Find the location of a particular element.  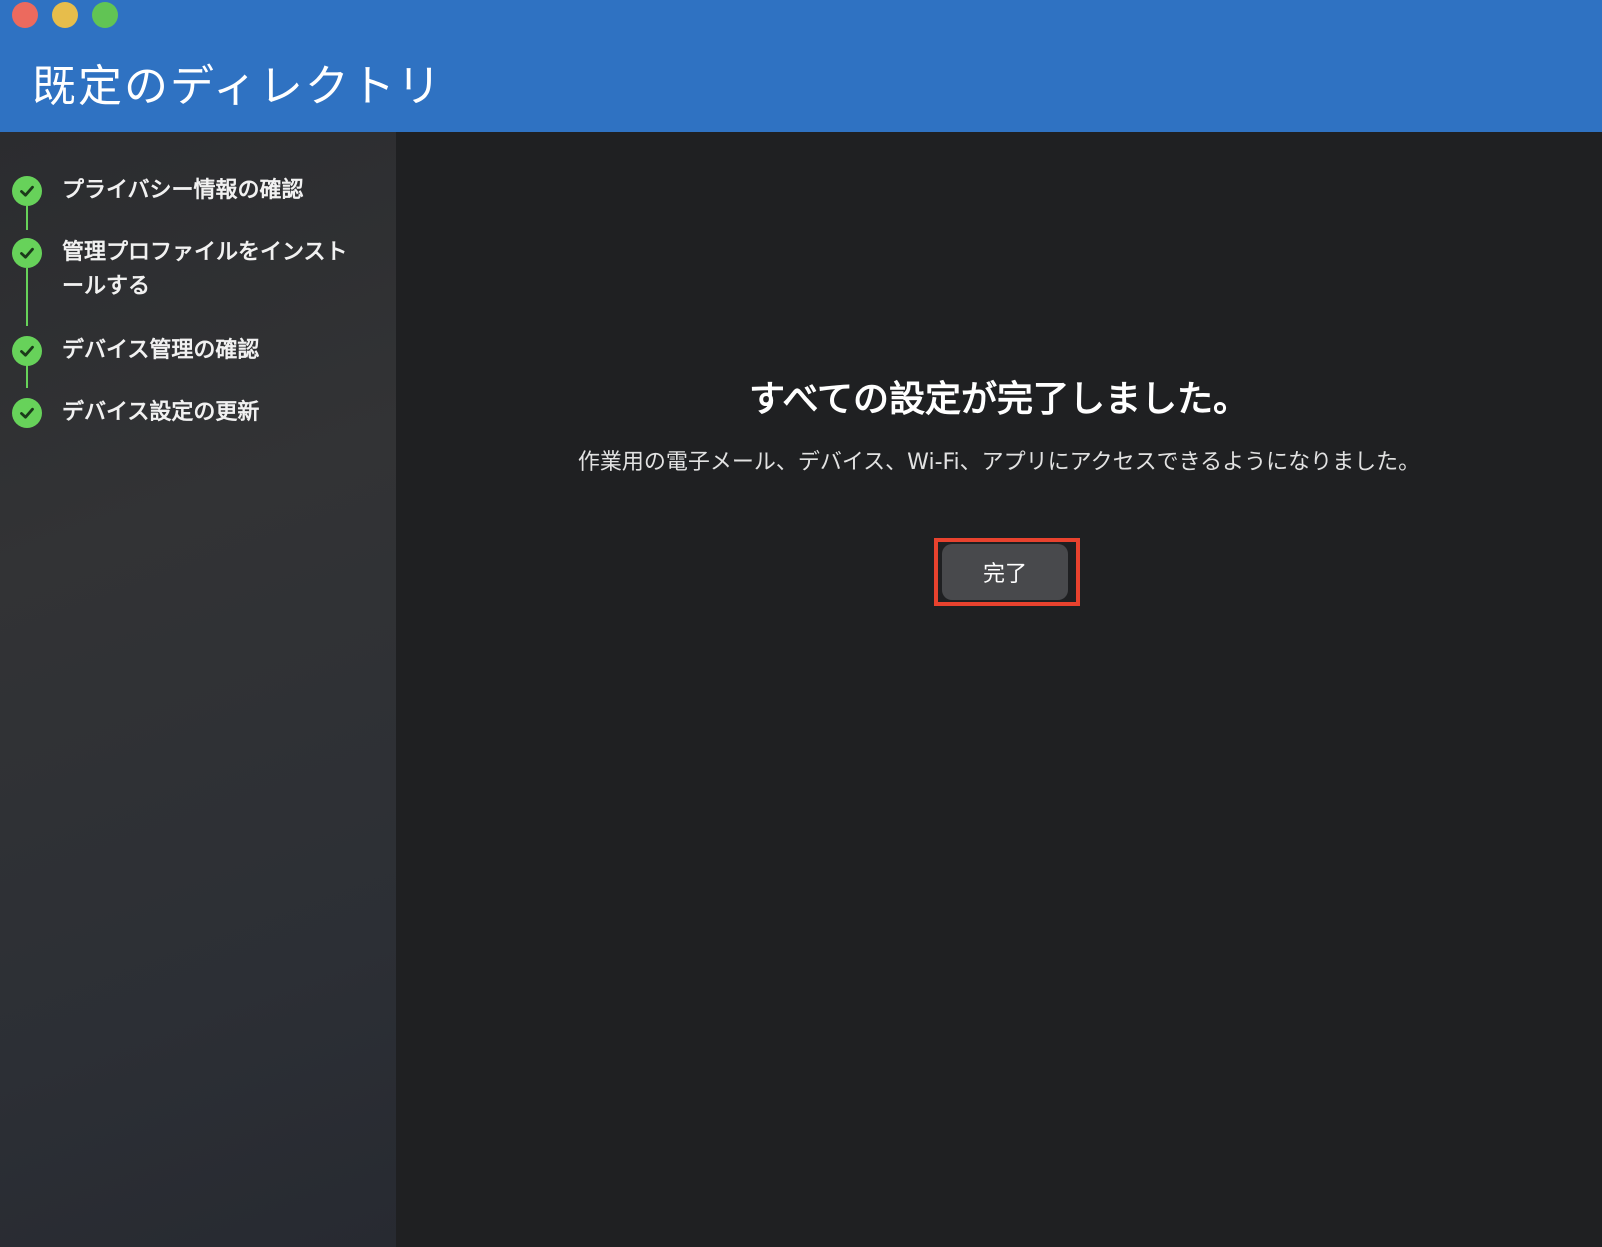

app-title: 既定のディレクトリ is located at coordinates (237, 86).